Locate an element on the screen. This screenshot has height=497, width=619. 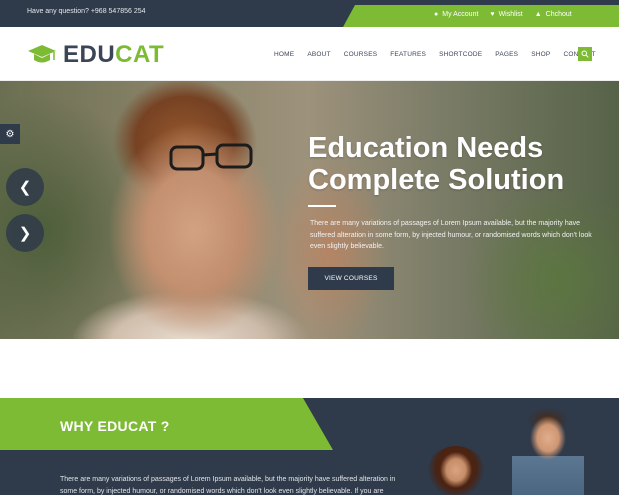
checkout-link: ▲ Chchout is located at coordinates (553, 14).